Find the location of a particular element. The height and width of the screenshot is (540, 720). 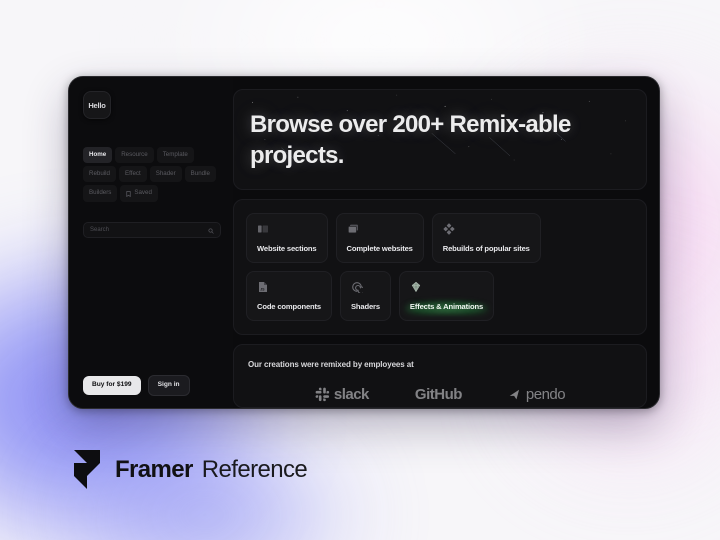

framer-logo-icon is located at coordinates (87, 470).